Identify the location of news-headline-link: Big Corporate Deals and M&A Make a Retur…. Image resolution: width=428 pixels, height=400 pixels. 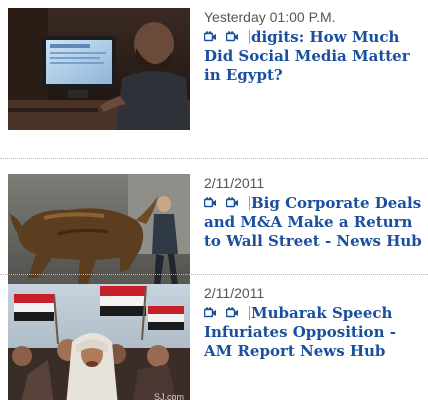
(313, 222).